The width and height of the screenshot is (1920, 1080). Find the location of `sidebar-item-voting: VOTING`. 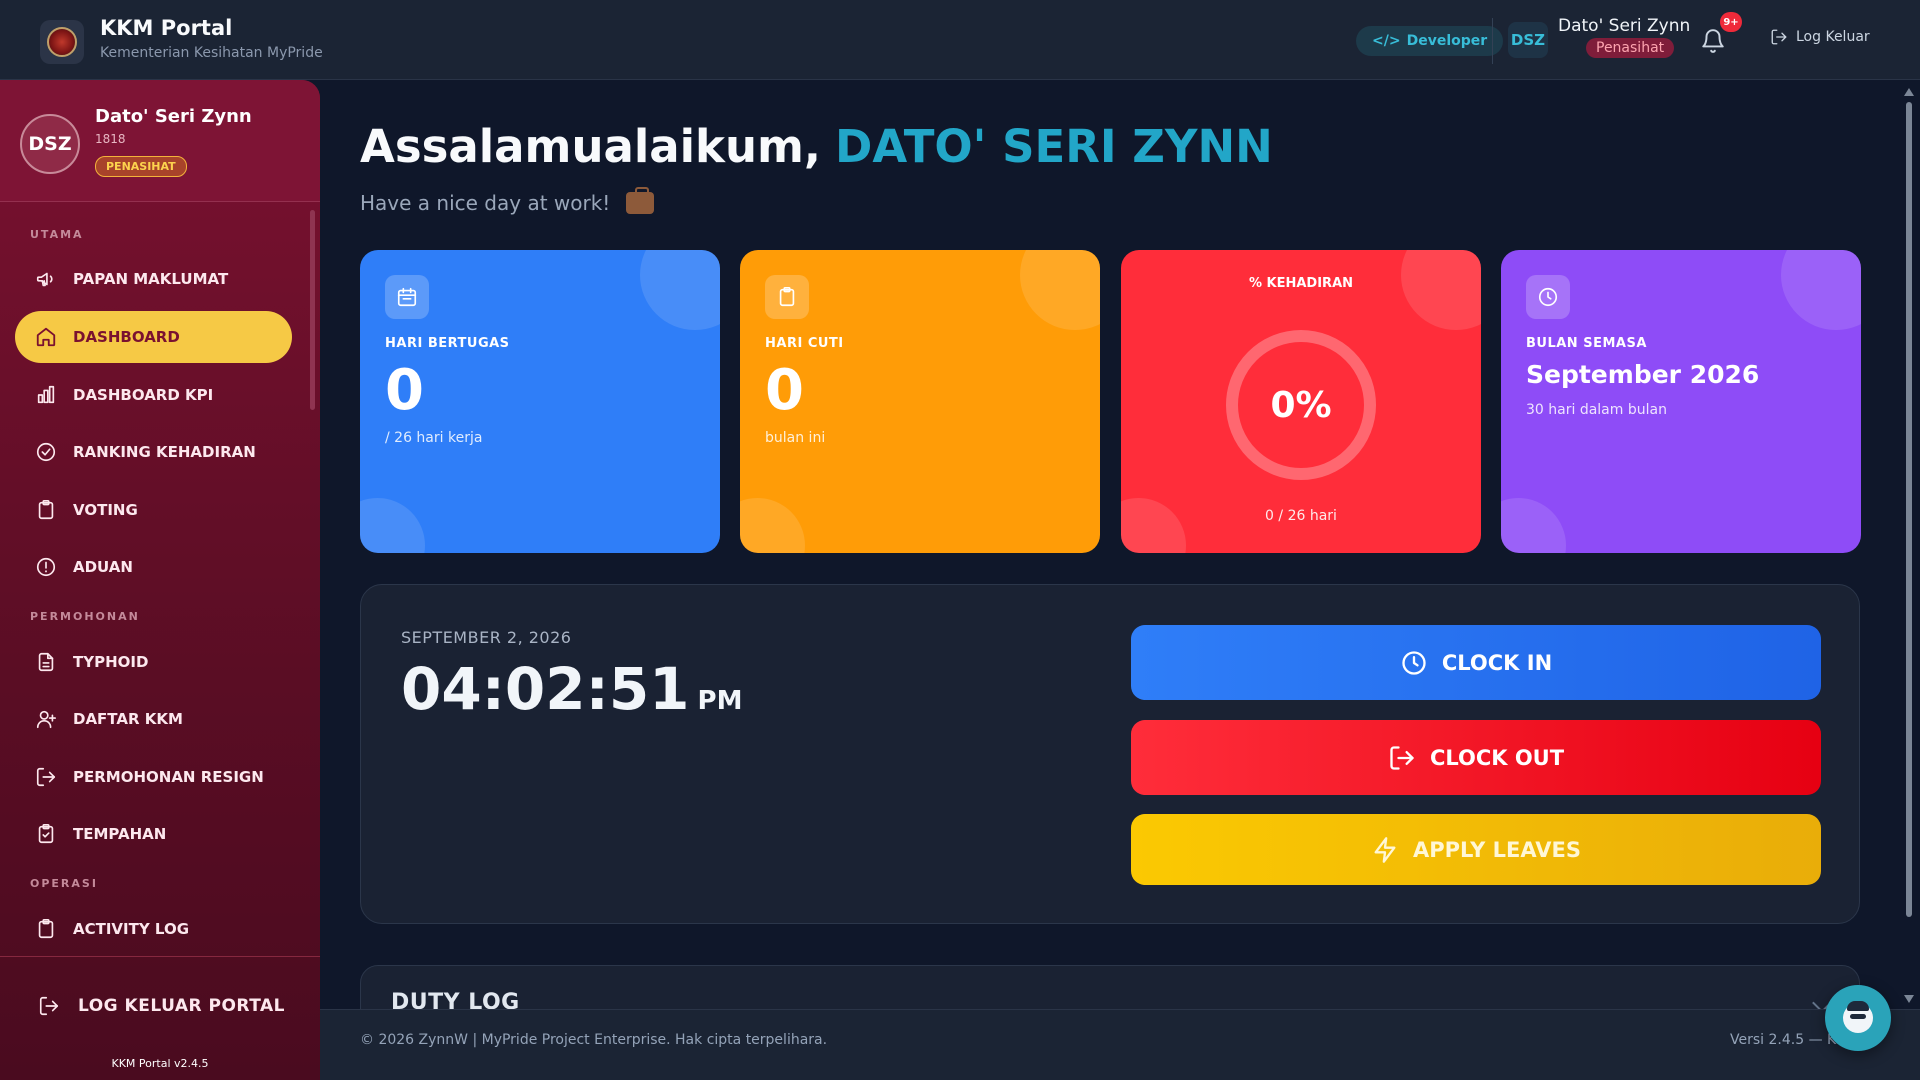

sidebar-item-voting: VOTING is located at coordinates (153, 510).